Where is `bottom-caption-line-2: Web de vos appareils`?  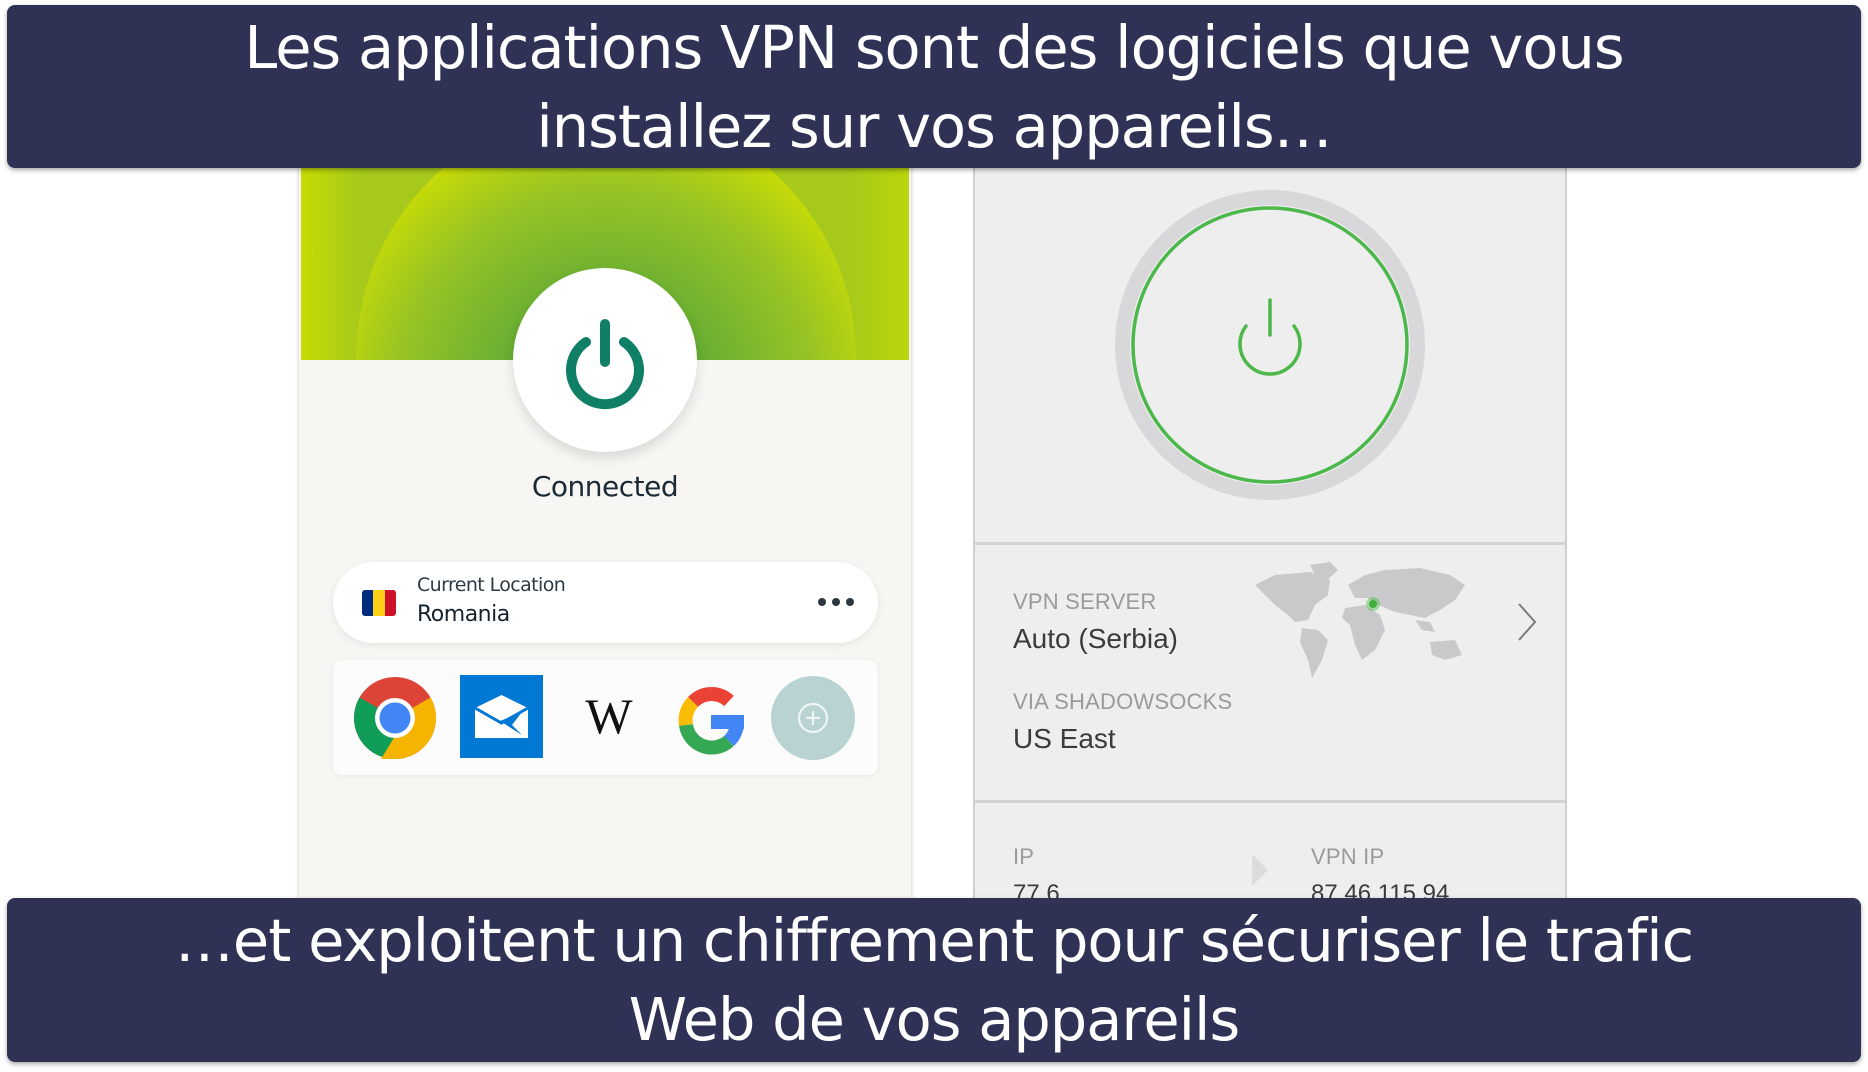
bottom-caption-line-2: Web de vos appareils is located at coordinates (934, 1019).